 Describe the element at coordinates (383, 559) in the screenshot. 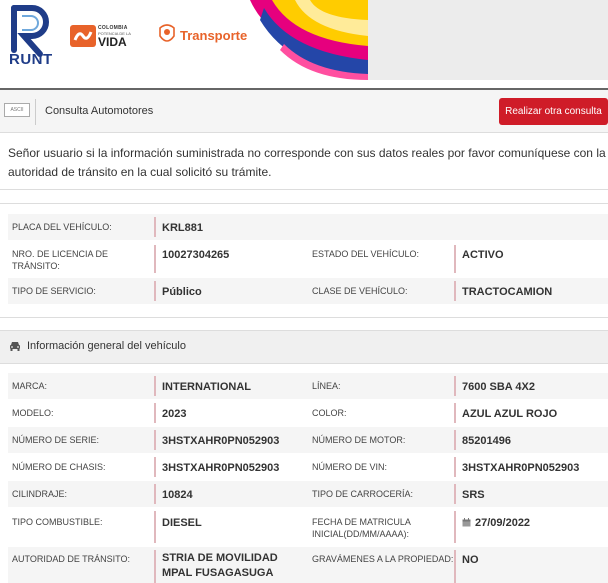

I see `gravamenes-label: GRAVÁMENES A LA PROPIEDAD:` at that location.